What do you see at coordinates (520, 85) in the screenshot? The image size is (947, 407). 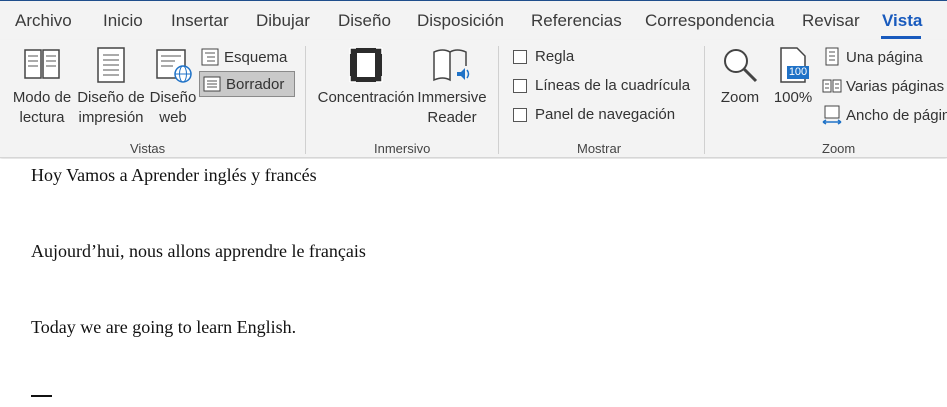 I see `gridlines-checkbox-box` at bounding box center [520, 85].